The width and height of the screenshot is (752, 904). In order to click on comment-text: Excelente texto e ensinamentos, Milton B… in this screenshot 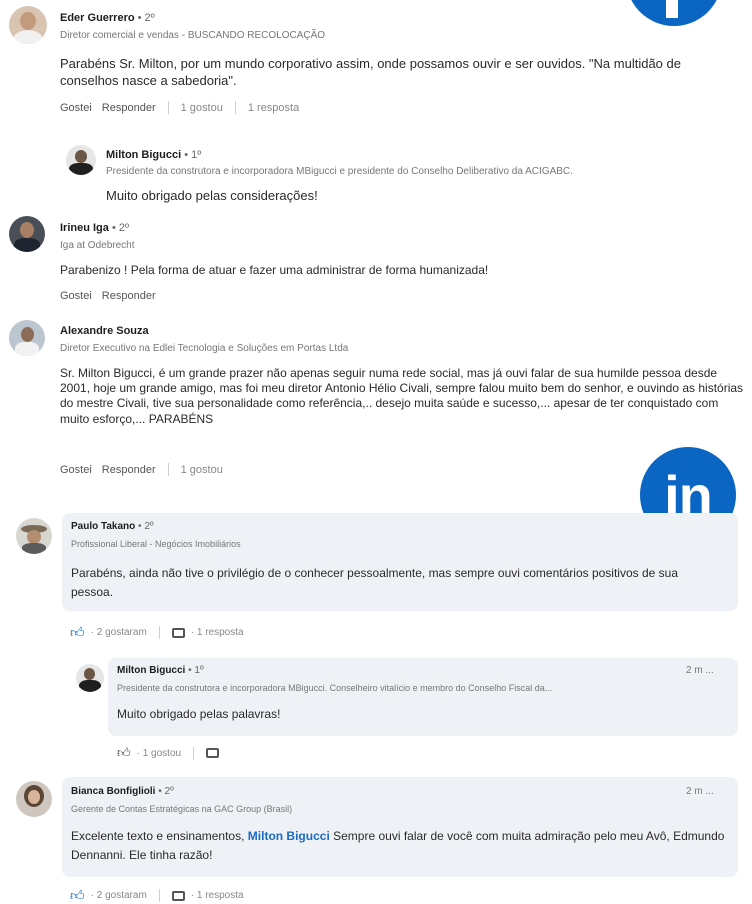, I will do `click(398, 846)`.